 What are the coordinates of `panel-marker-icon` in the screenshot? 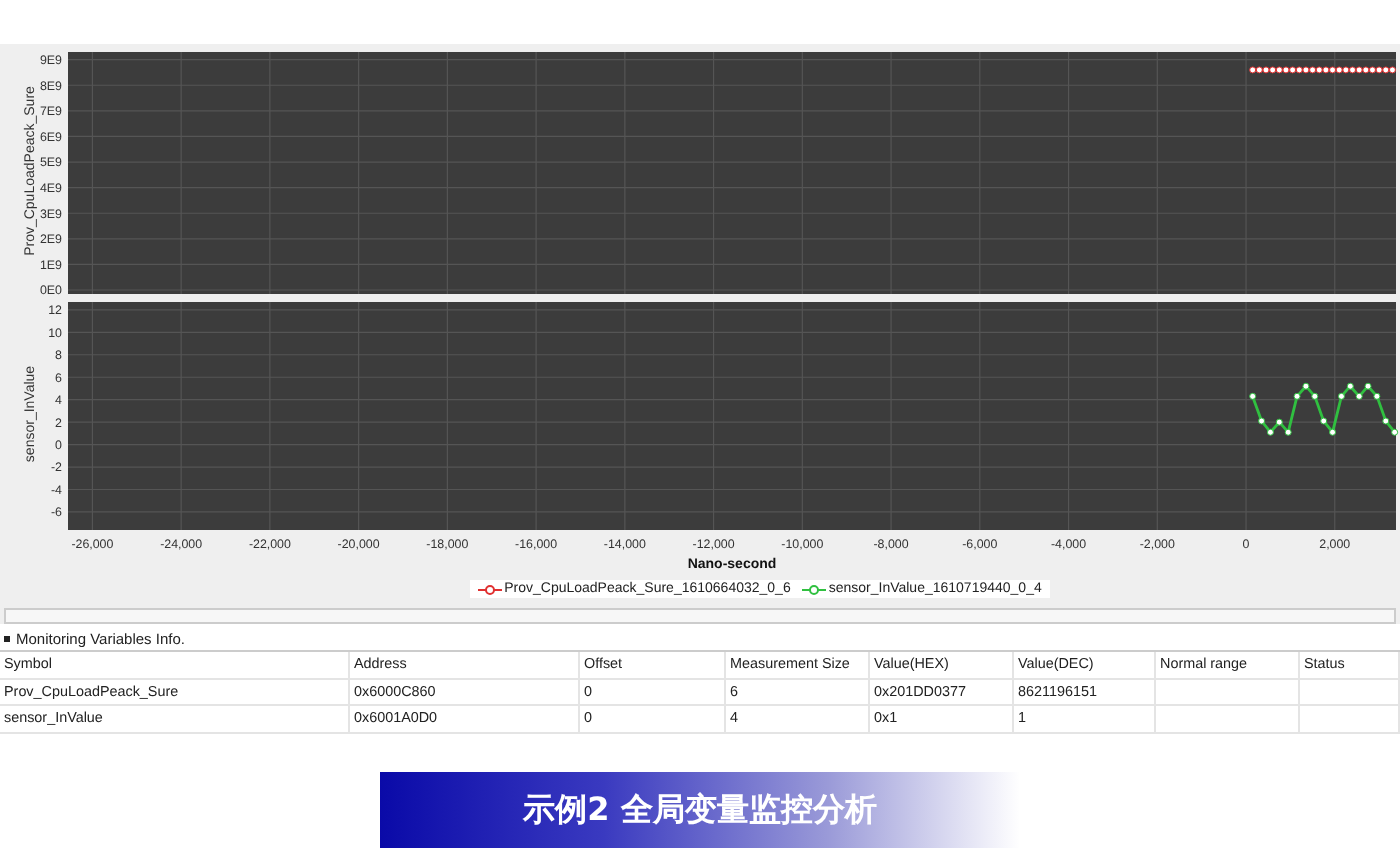 It's located at (7, 639).